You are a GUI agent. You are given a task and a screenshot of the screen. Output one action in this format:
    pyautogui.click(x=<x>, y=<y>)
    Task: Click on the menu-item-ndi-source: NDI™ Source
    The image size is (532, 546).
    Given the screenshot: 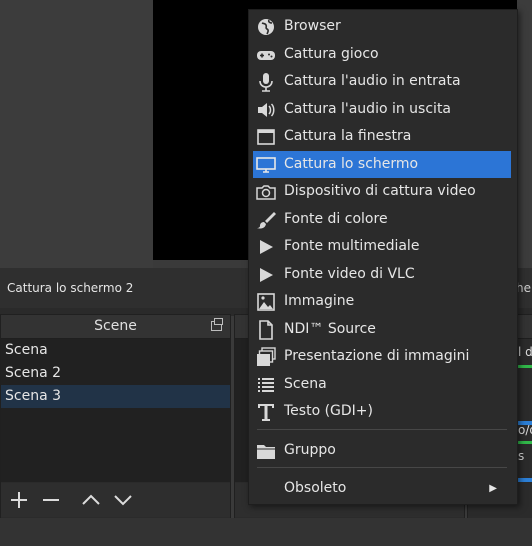 What is the action you would take?
    pyautogui.click(x=382, y=329)
    